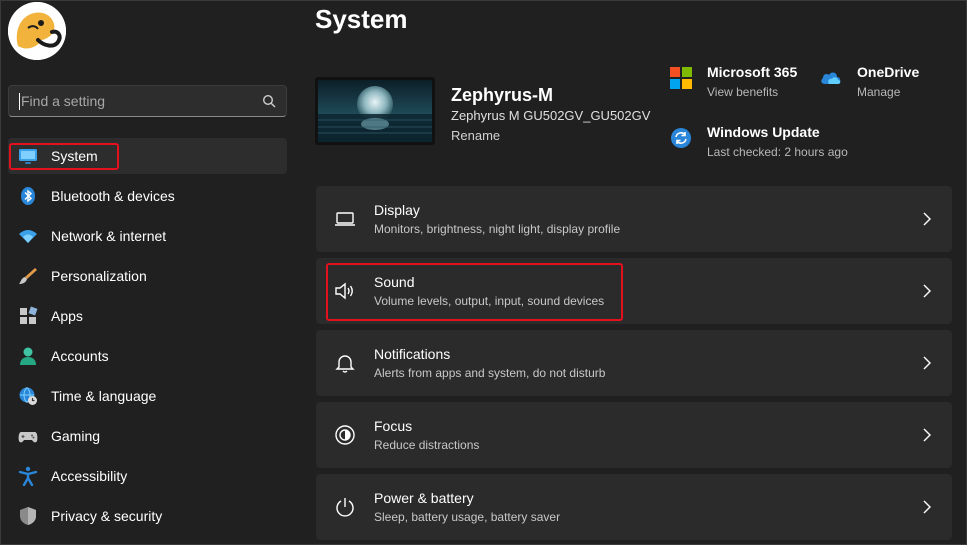 The width and height of the screenshot is (967, 545). I want to click on shield-icon, so click(28, 516).